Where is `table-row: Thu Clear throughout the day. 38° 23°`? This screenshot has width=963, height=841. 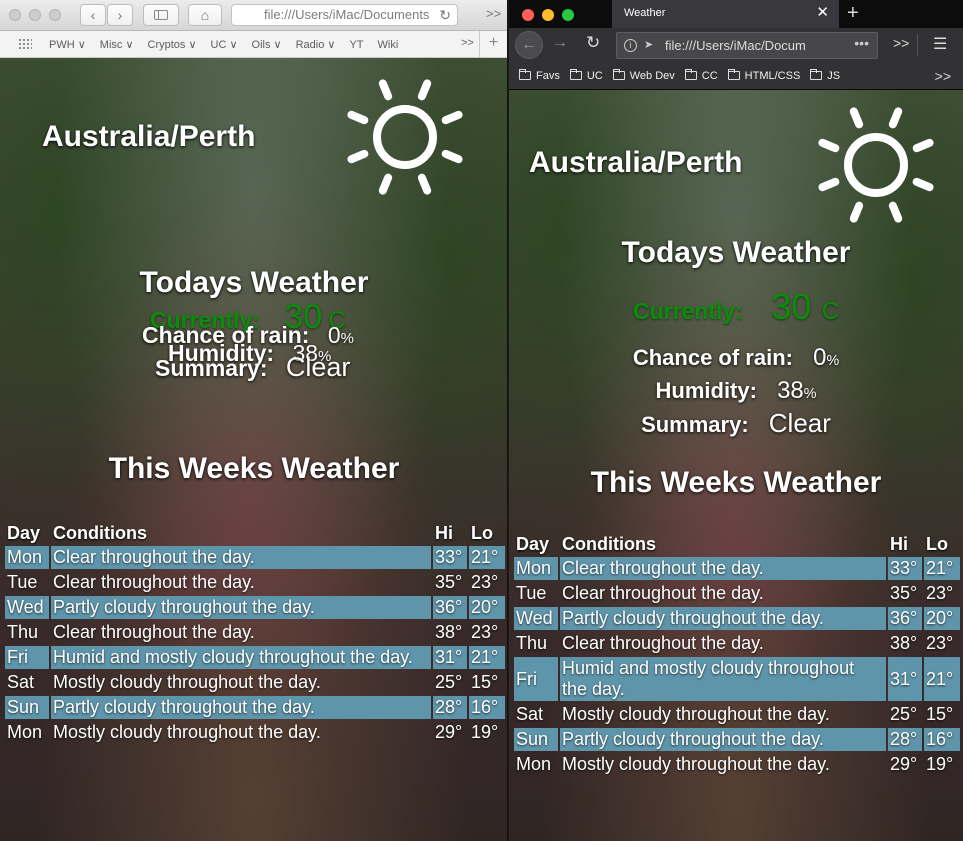
table-row: Thu Clear throughout the day. 38° 23° is located at coordinates (255, 632).